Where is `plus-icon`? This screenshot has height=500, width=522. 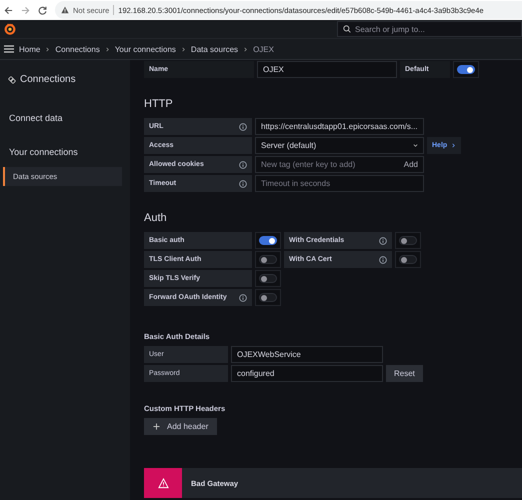 plus-icon is located at coordinates (156, 426).